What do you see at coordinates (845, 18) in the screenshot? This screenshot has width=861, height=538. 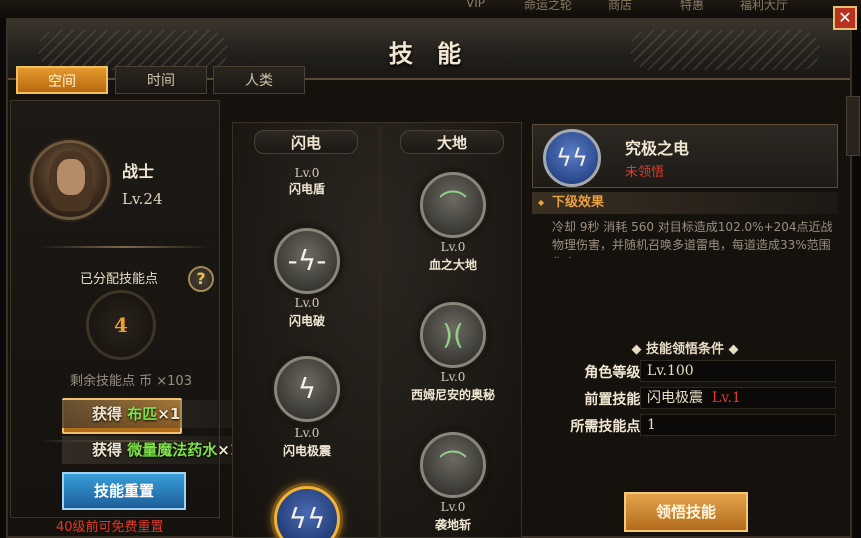 I see `close-icon: ✕` at bounding box center [845, 18].